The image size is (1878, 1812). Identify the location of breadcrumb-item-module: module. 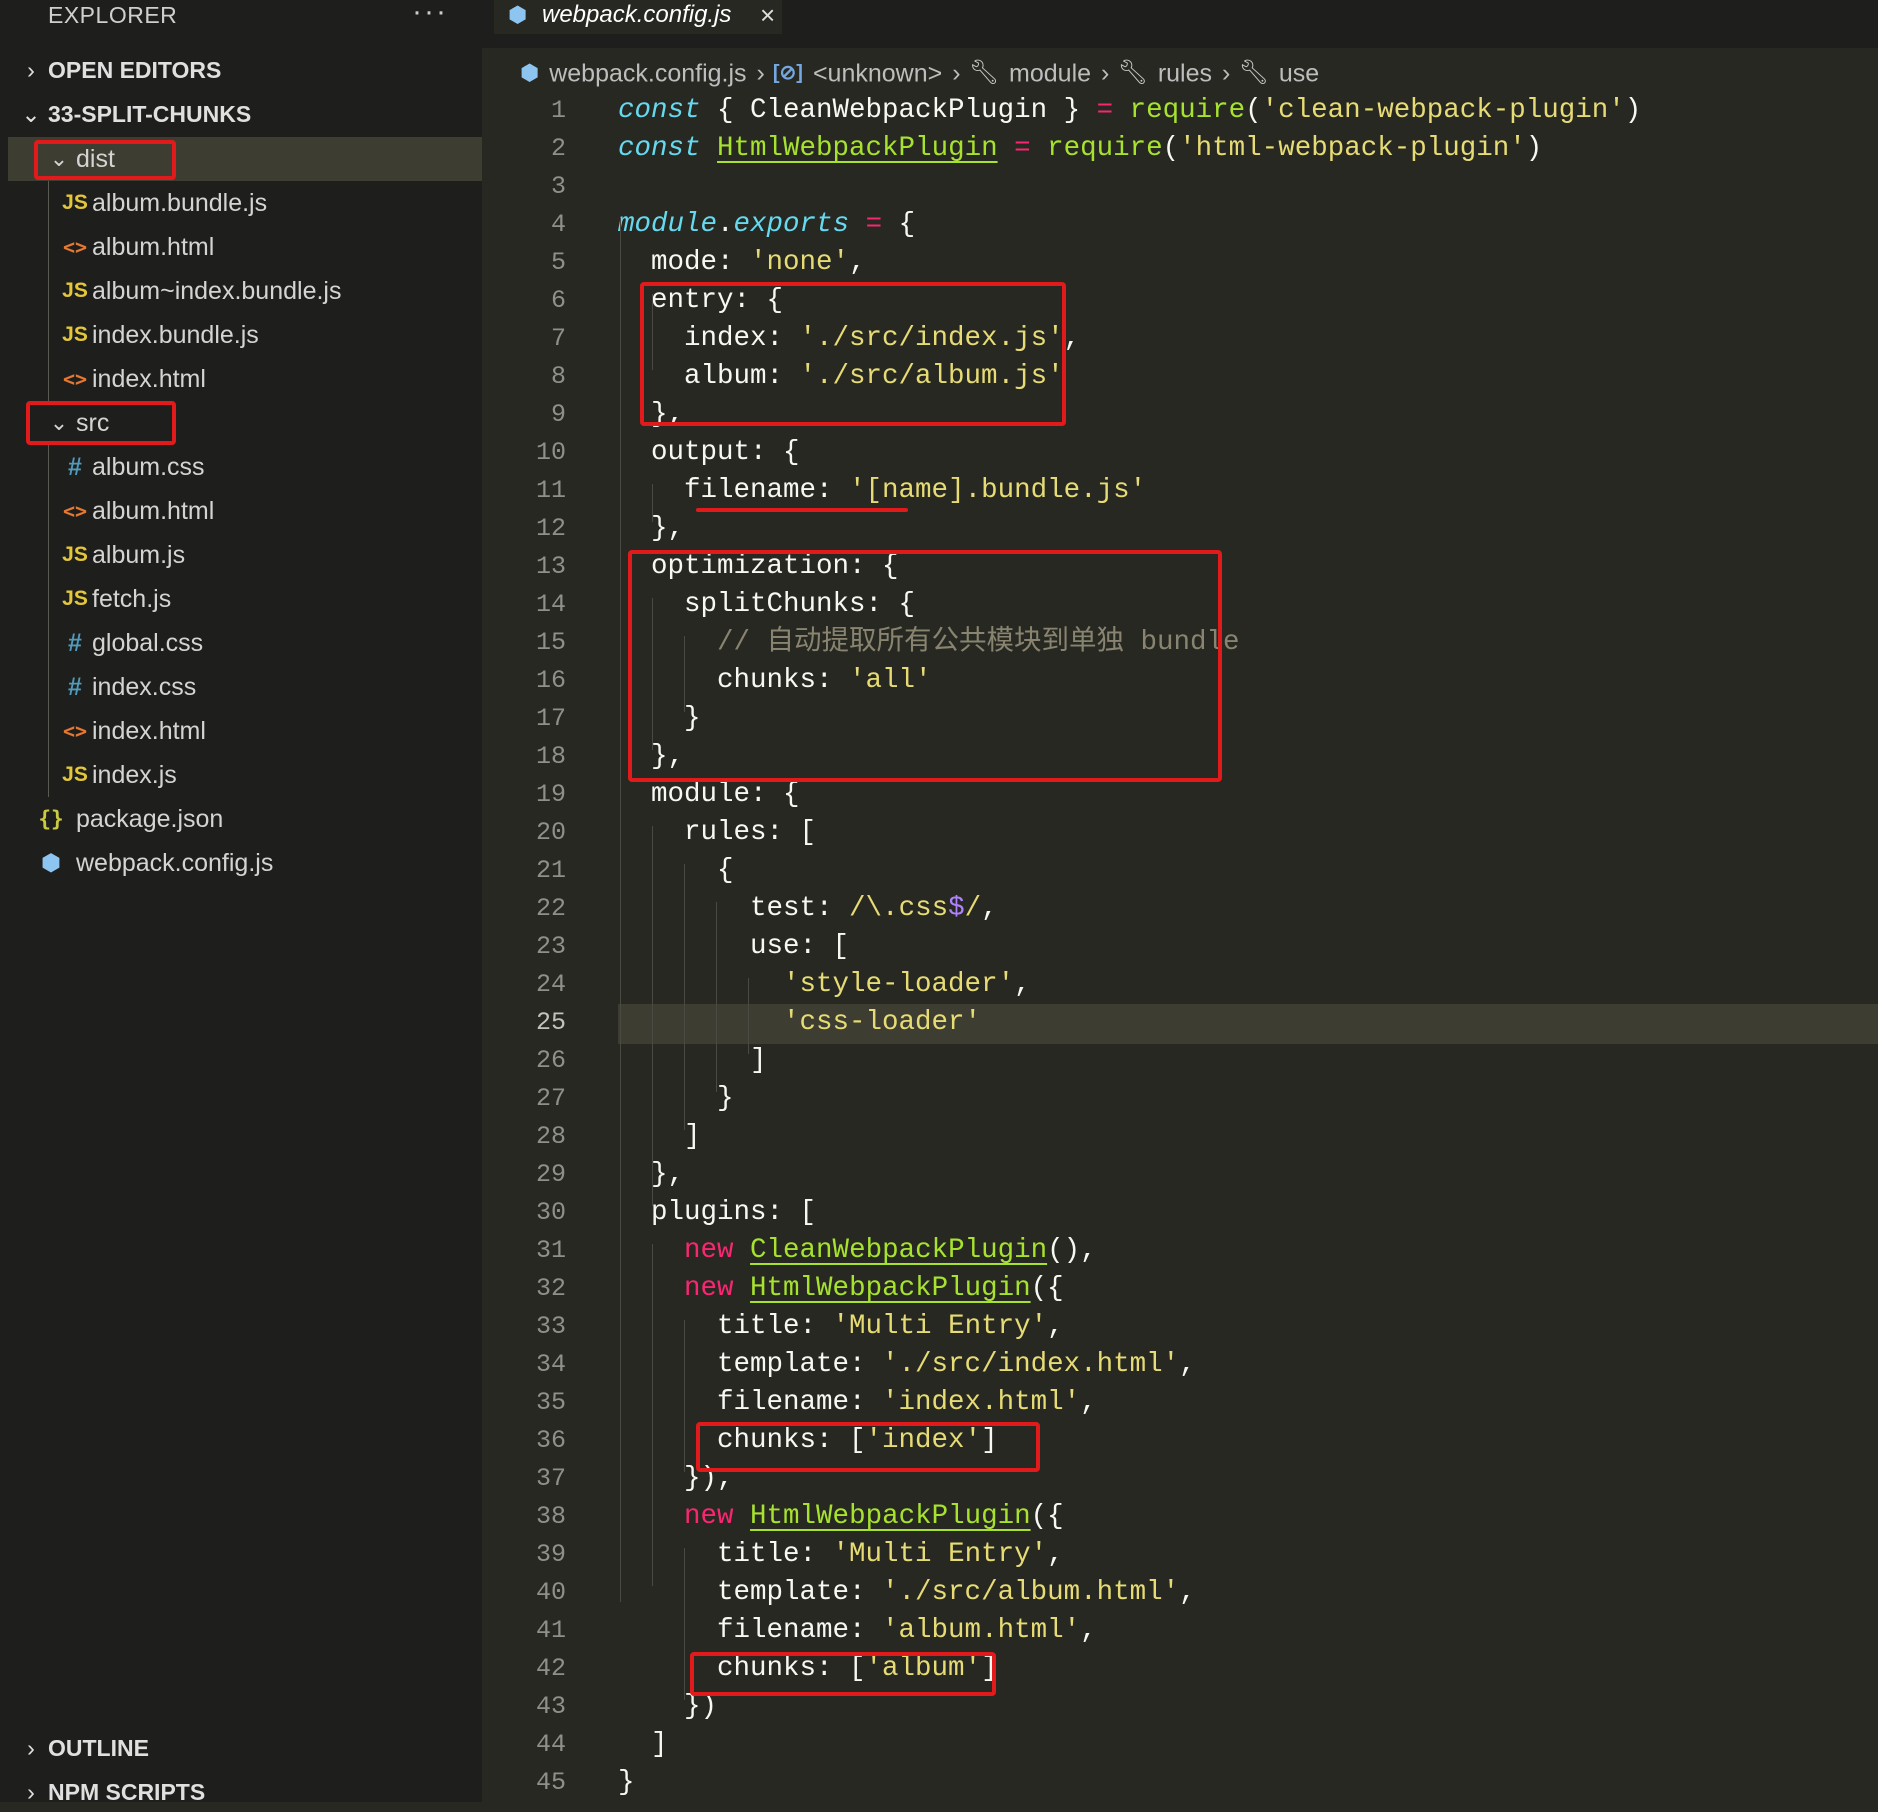
(1050, 73).